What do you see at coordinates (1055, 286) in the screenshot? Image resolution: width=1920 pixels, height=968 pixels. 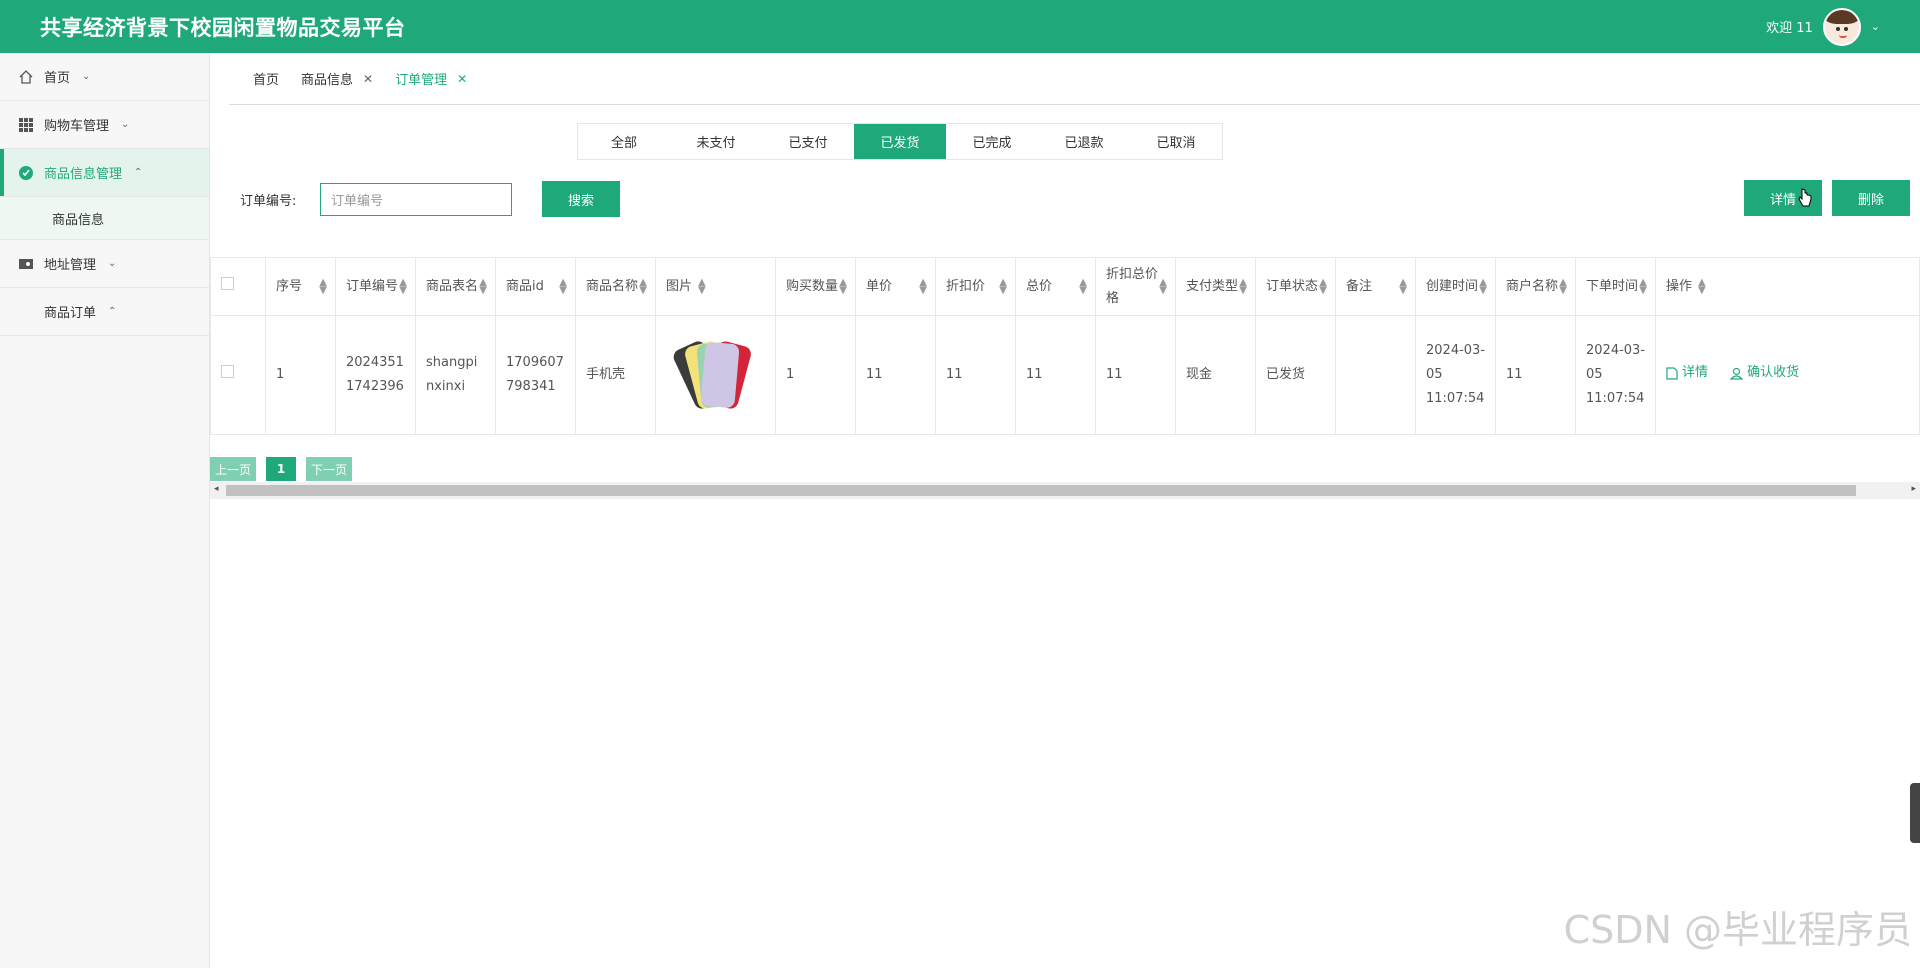 I see `column-header: 总价 ▲ ▼` at bounding box center [1055, 286].